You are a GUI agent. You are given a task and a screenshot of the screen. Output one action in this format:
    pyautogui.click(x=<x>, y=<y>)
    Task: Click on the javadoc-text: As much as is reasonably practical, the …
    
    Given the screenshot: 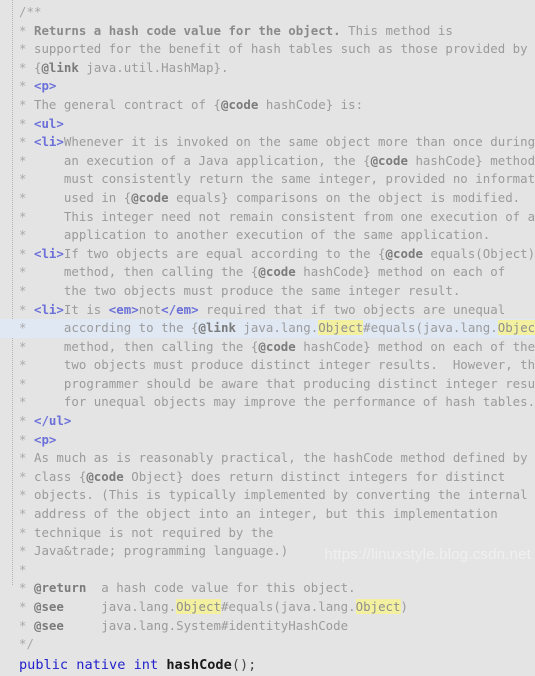 What is the action you would take?
    pyautogui.click(x=277, y=458)
    